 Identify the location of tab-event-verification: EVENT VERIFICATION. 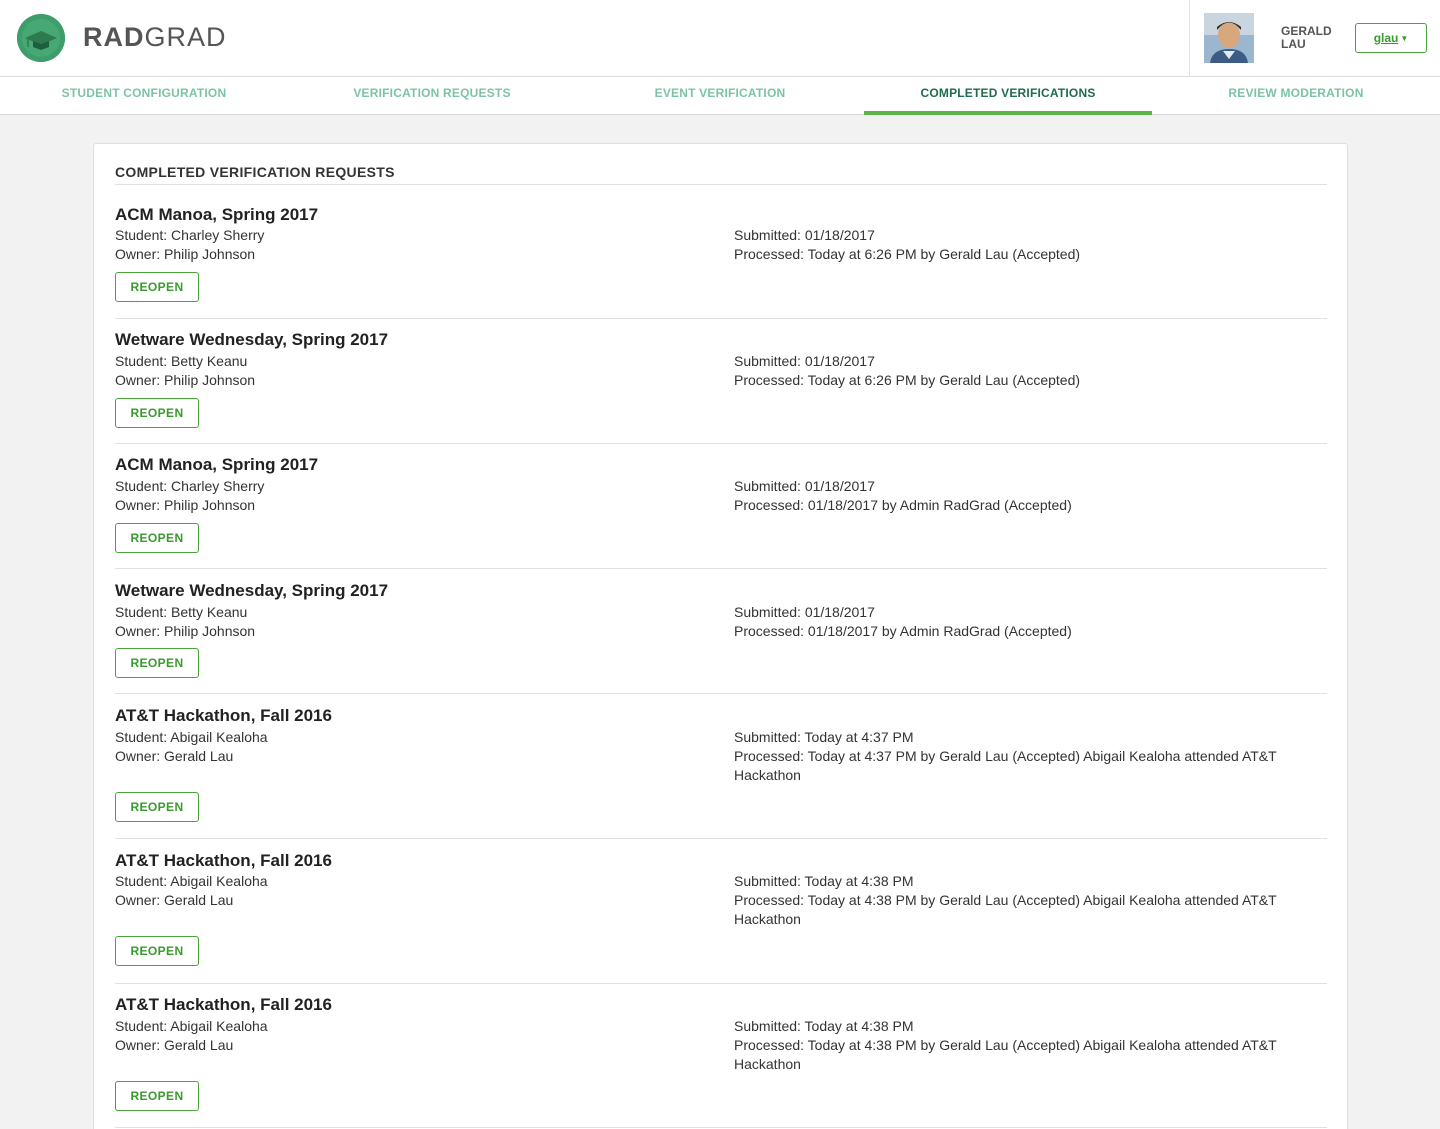
(720, 96).